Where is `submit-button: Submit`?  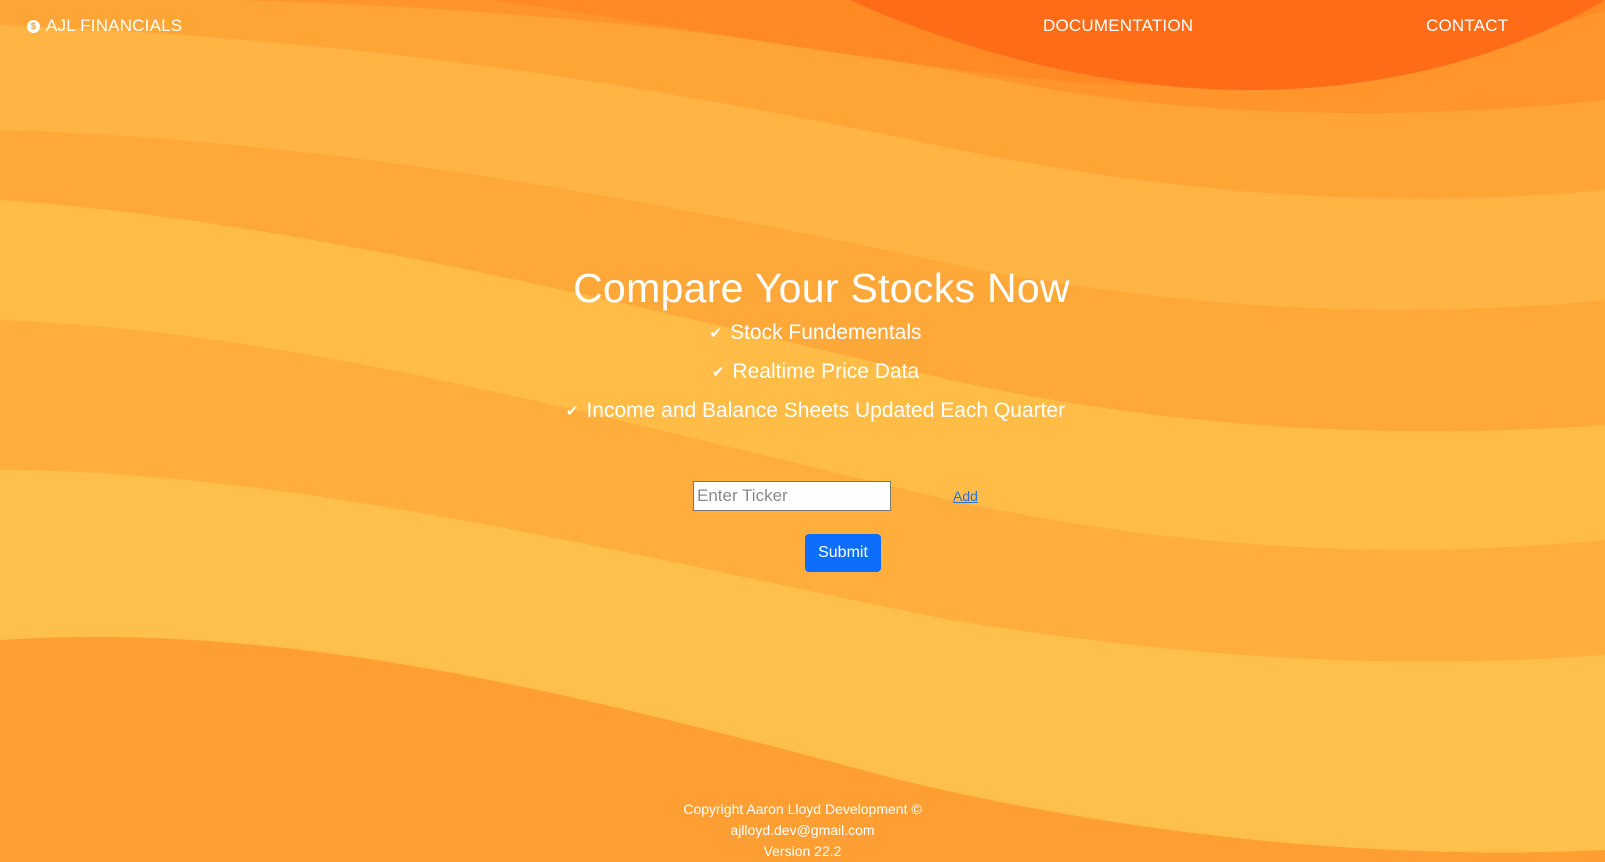
submit-button: Submit is located at coordinates (843, 553).